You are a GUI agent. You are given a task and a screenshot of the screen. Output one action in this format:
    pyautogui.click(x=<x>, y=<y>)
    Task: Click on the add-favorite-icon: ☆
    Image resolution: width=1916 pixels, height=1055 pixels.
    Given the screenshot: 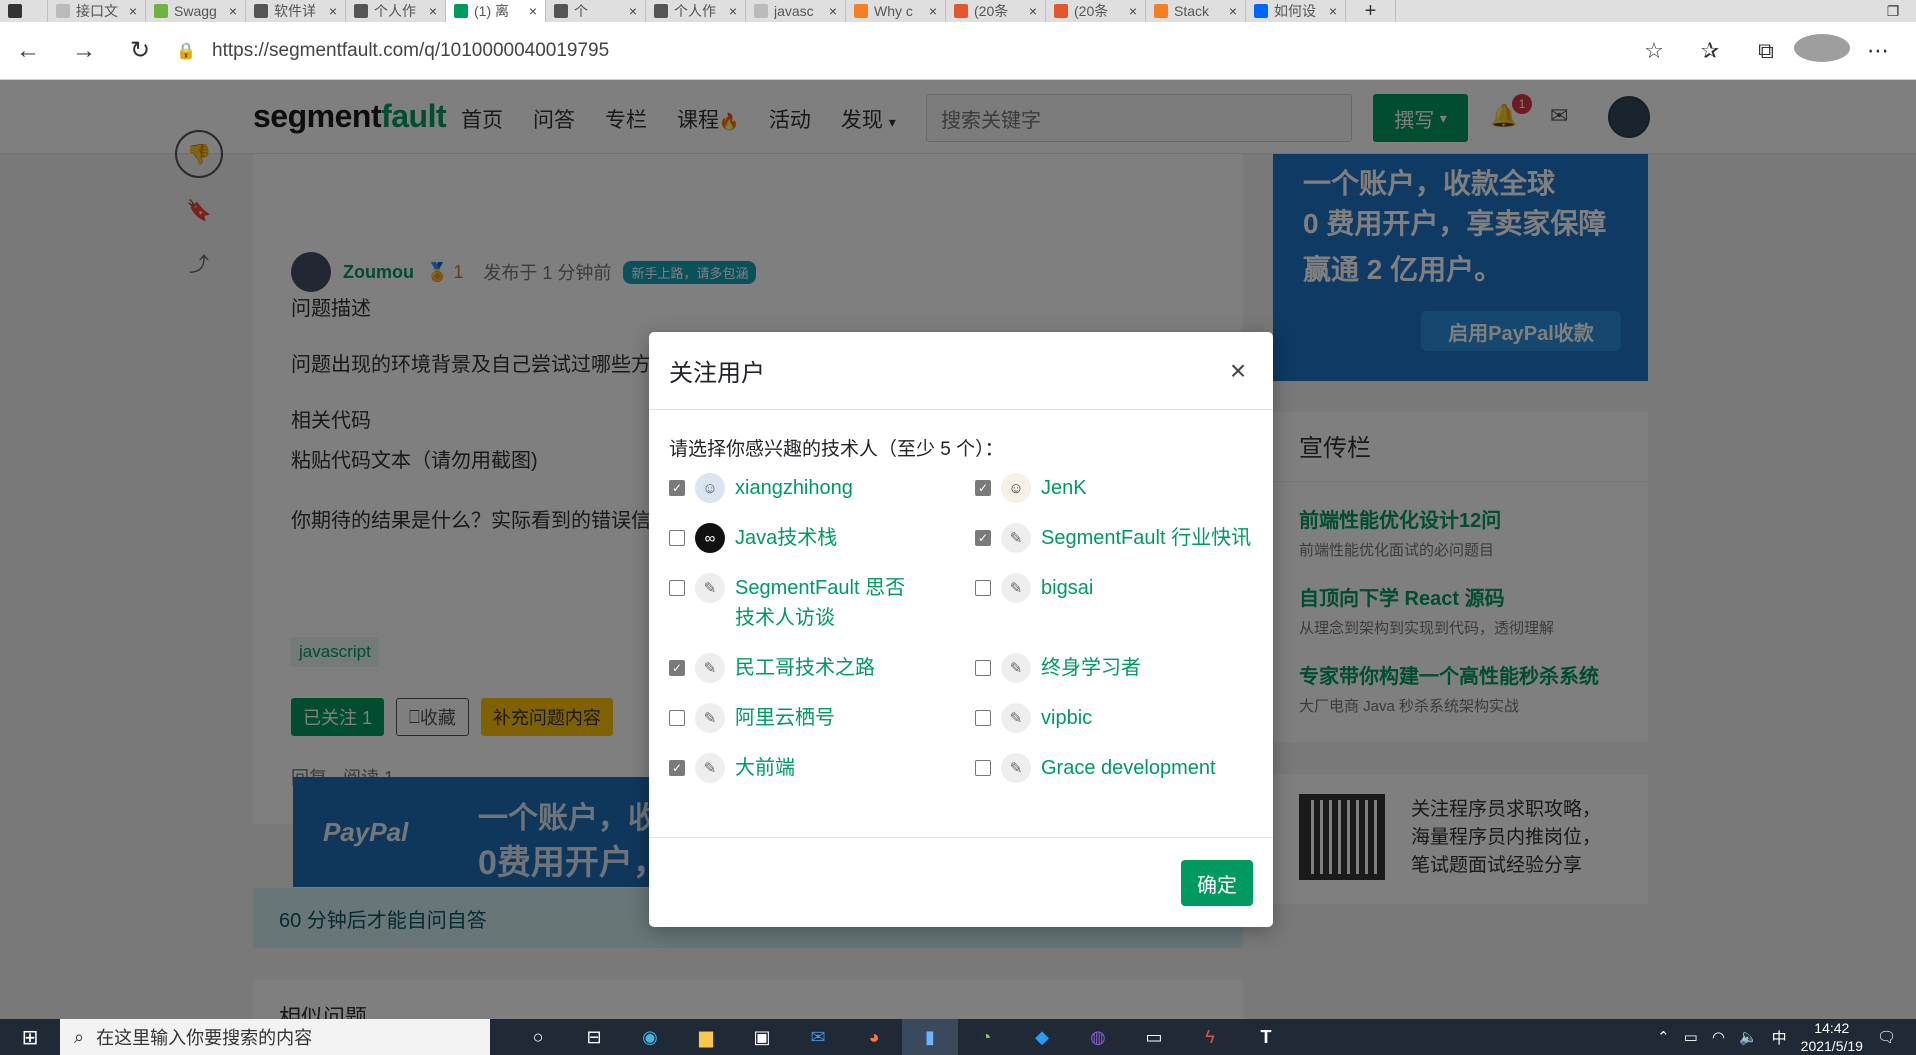 What is the action you would take?
    pyautogui.click(x=1654, y=51)
    